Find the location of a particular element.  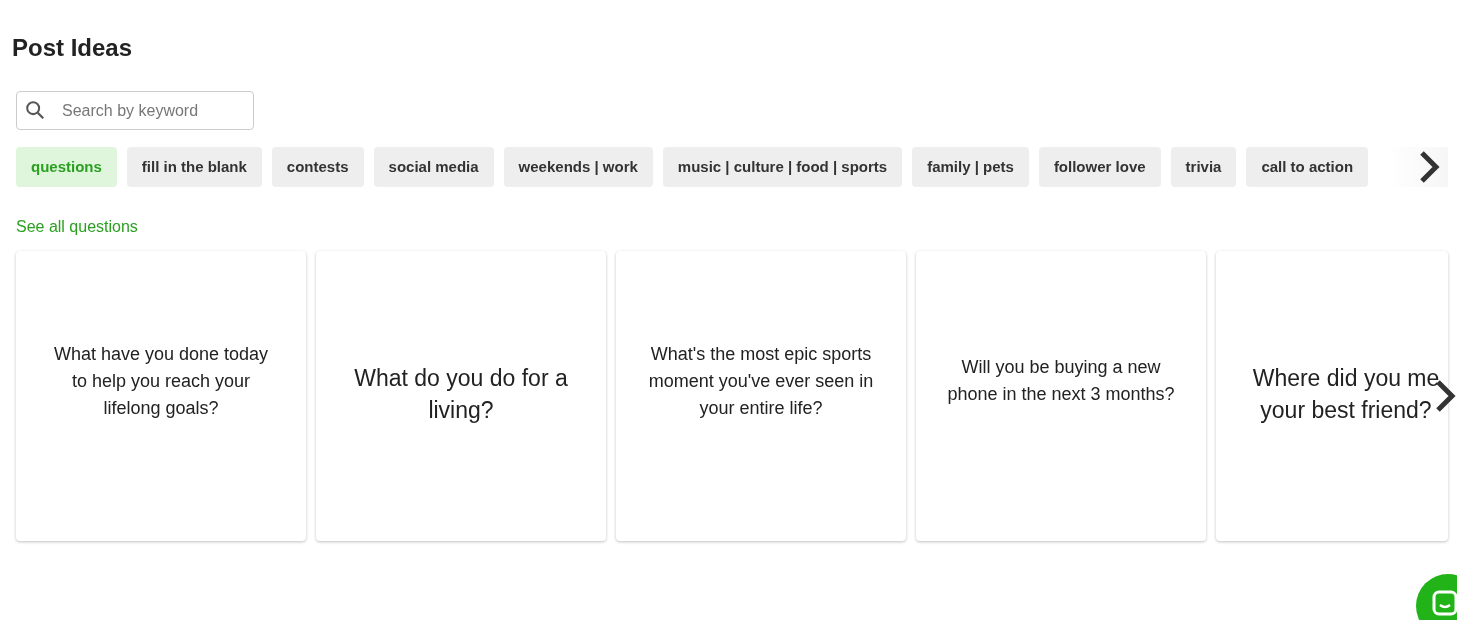

question-text: What's the most epic sports moment you've ever seen in your entire life? is located at coordinates (761, 381).